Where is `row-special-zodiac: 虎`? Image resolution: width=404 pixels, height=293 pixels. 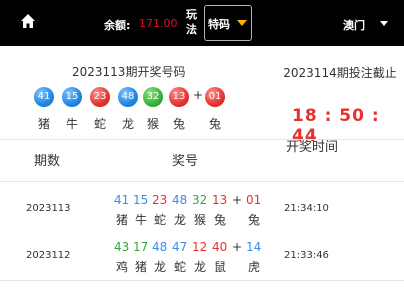 row-special-zodiac: 虎 is located at coordinates (253, 267).